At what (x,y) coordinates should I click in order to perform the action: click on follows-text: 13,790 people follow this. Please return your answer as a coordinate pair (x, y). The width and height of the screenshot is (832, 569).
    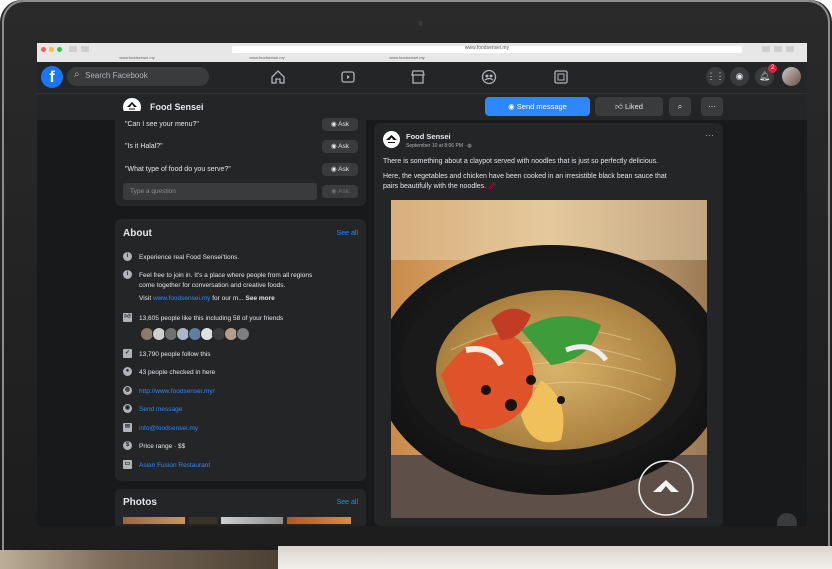
    Looking at the image, I should click on (175, 354).